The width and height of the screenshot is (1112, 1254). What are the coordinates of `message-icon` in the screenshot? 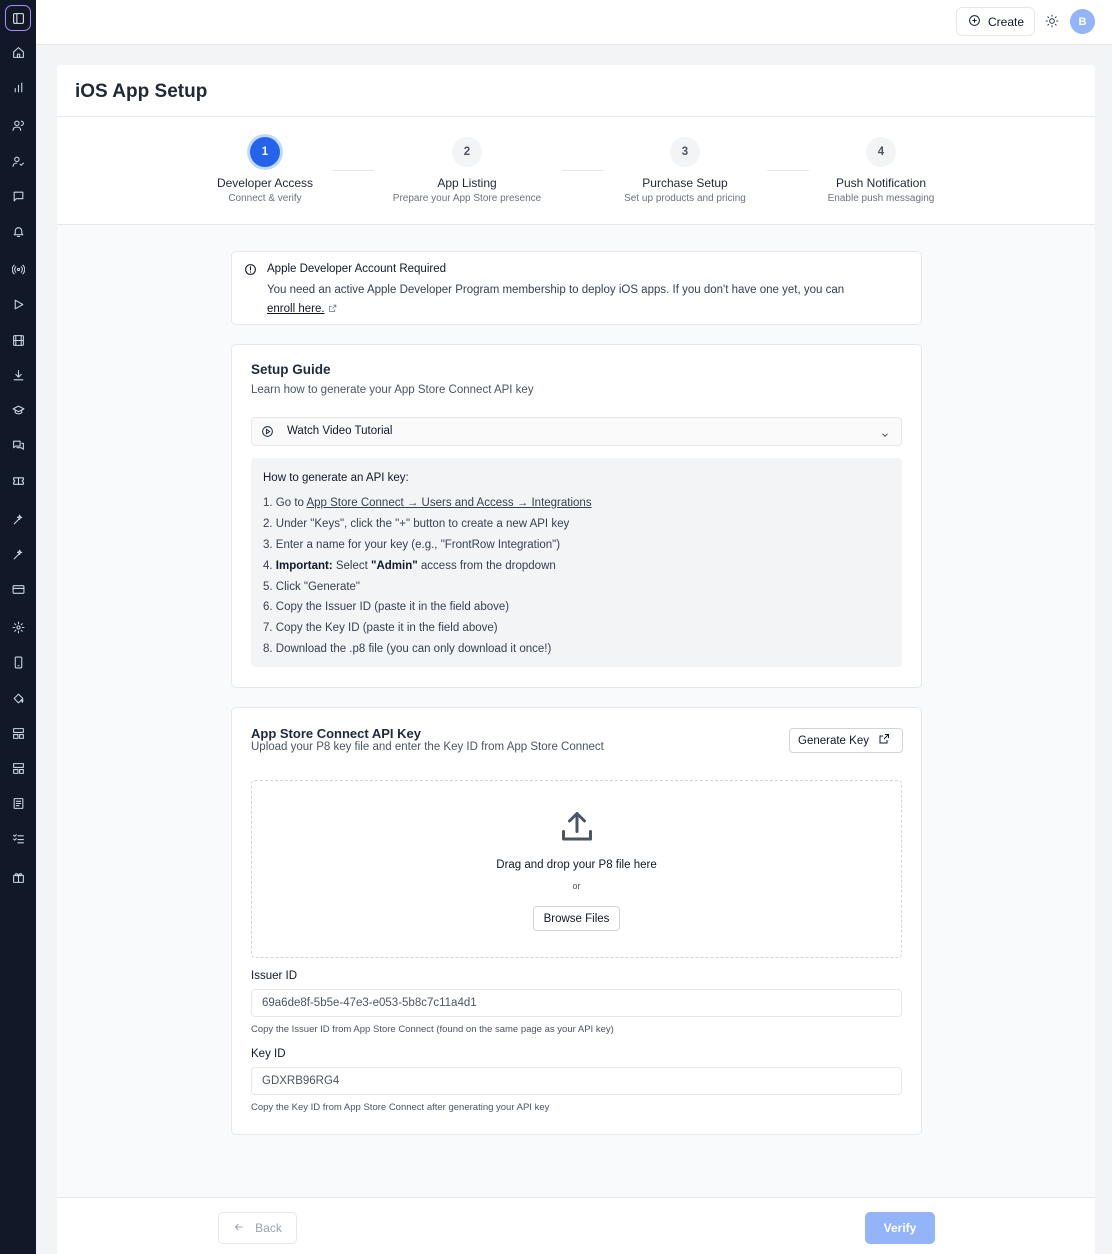 It's located at (18, 196).